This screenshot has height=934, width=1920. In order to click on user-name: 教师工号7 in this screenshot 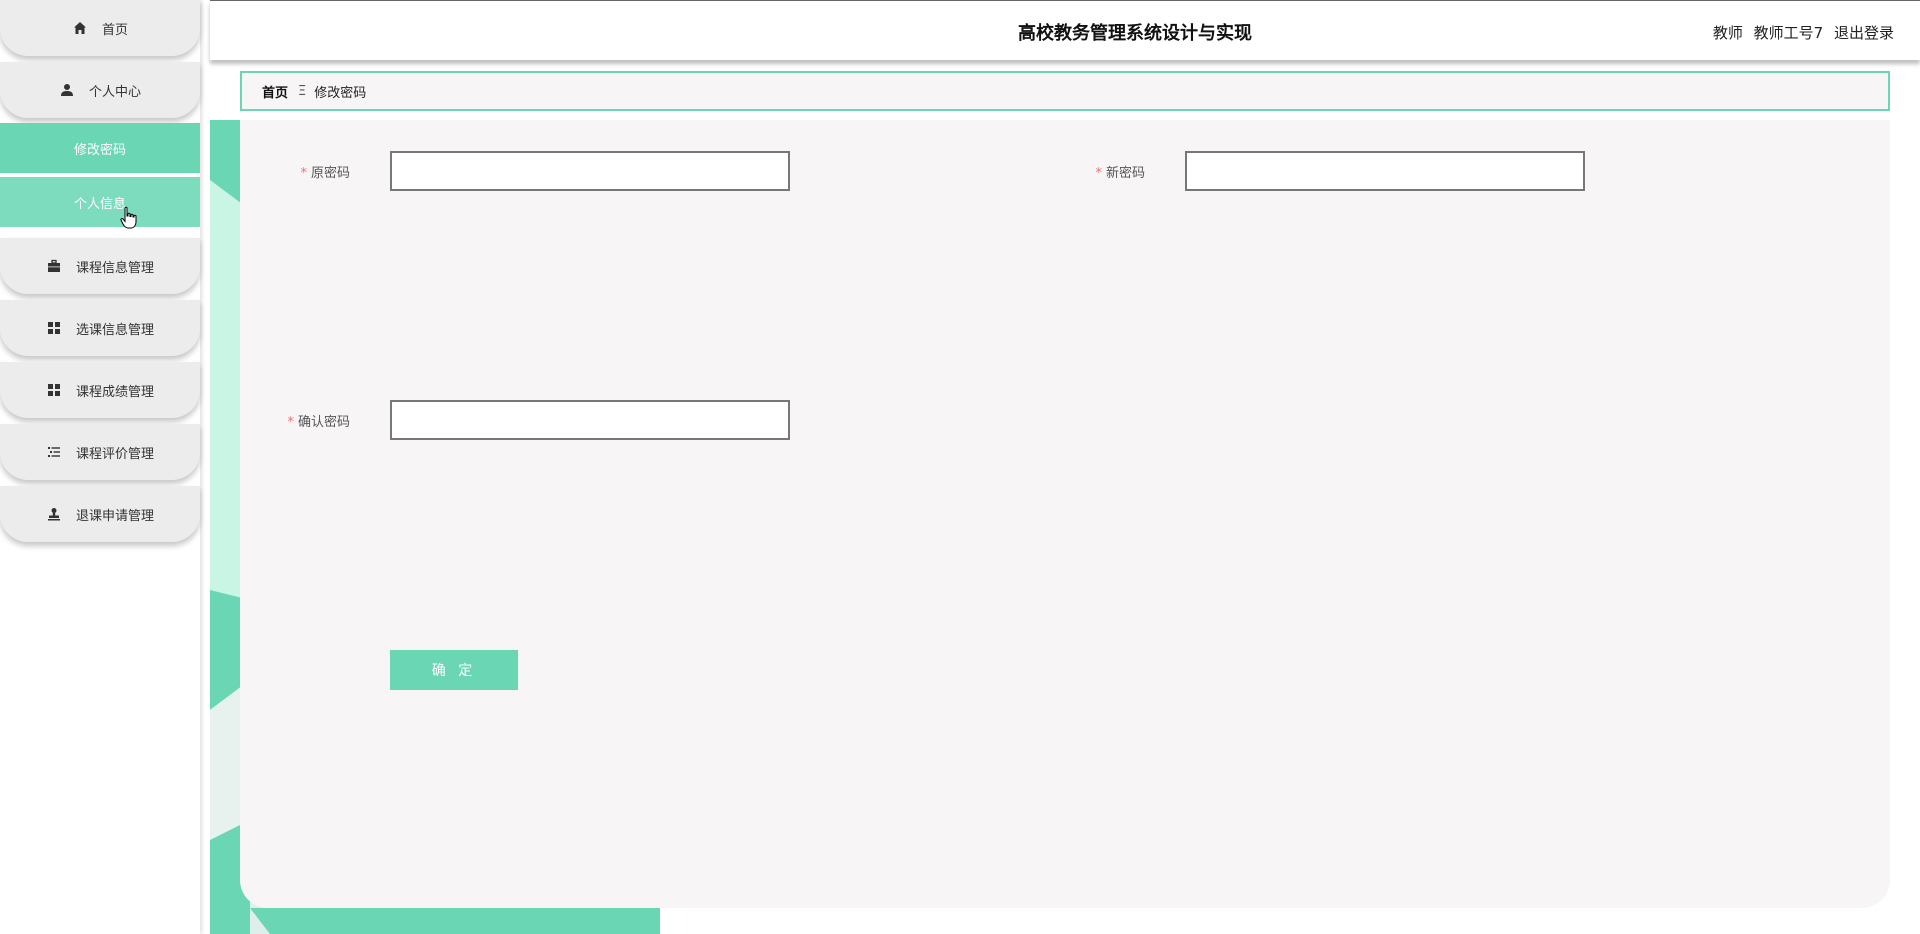, I will do `click(1788, 33)`.